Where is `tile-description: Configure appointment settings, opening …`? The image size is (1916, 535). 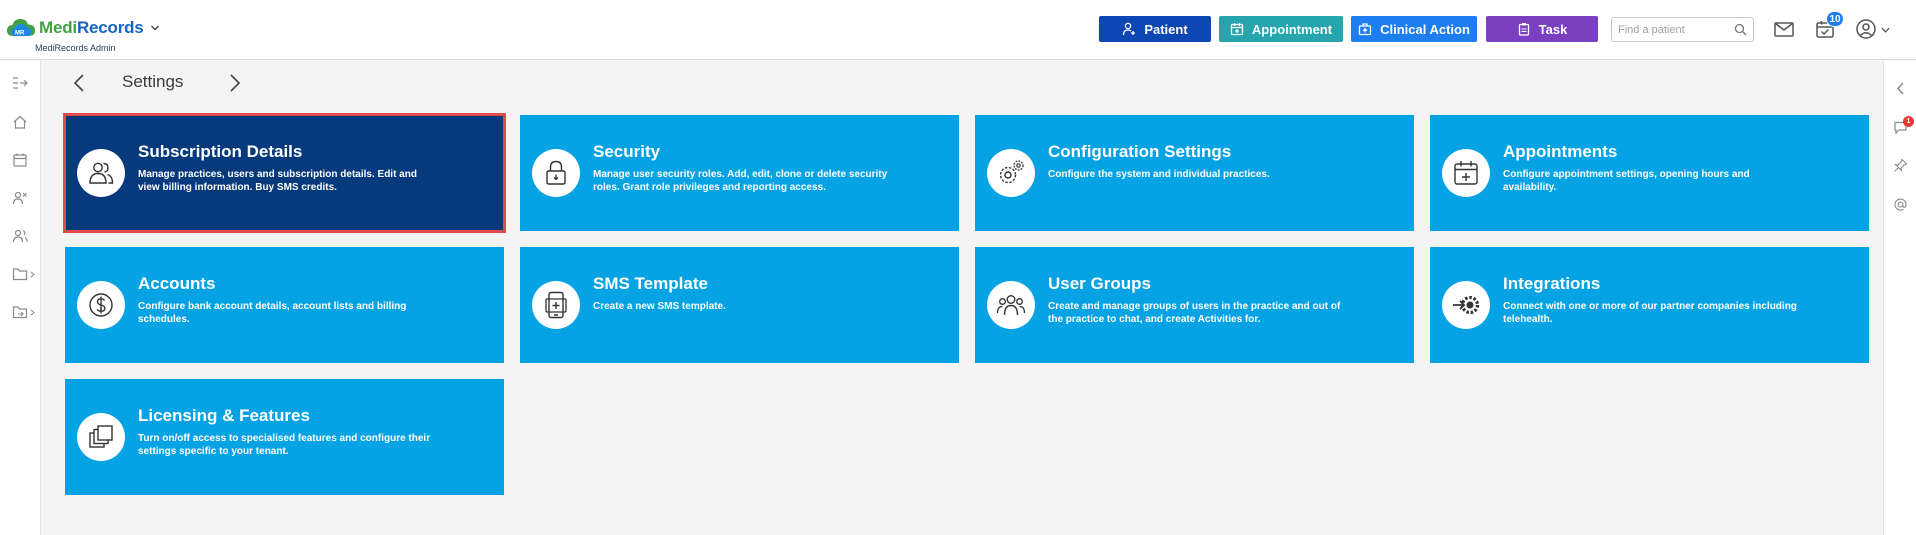
tile-description: Configure appointment settings, opening … is located at coordinates (1626, 181).